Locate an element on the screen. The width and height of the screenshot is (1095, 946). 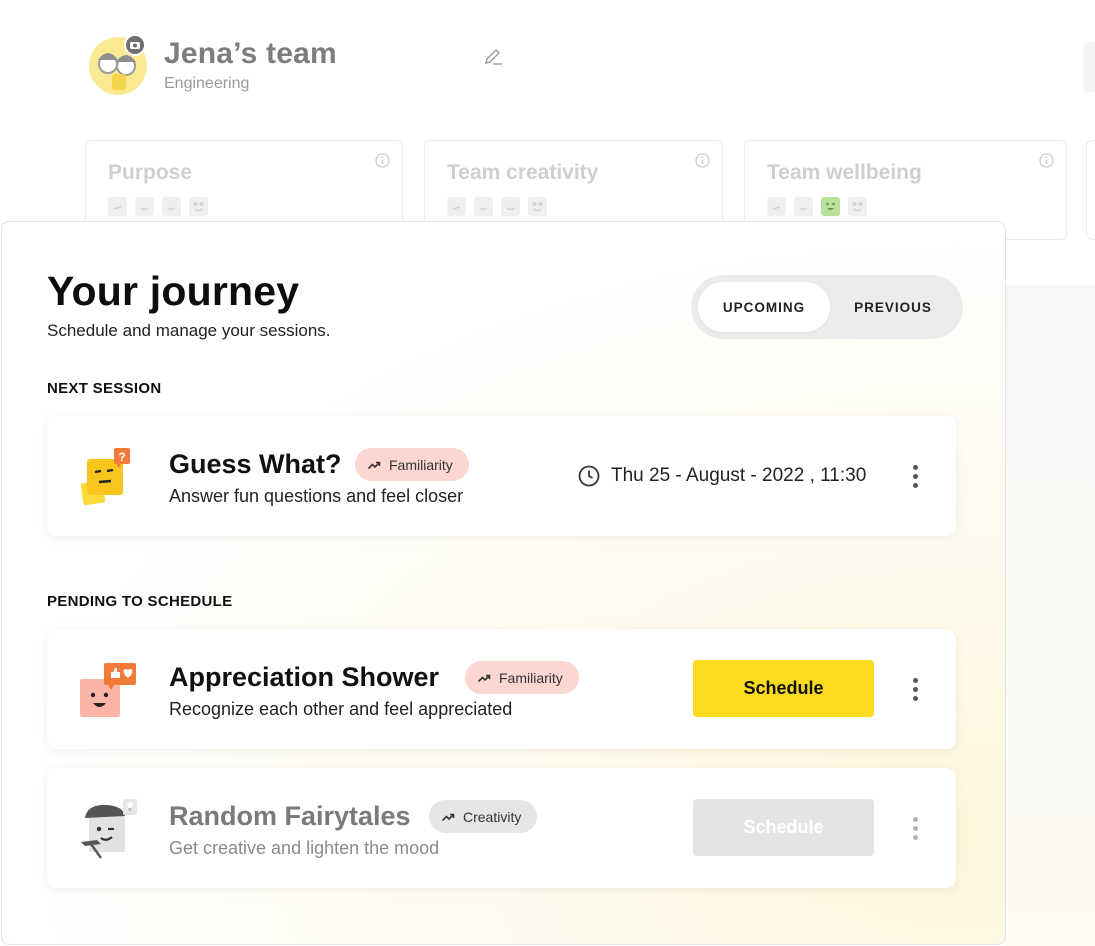
appreciation-shower-activity-icon is located at coordinates (108, 690).